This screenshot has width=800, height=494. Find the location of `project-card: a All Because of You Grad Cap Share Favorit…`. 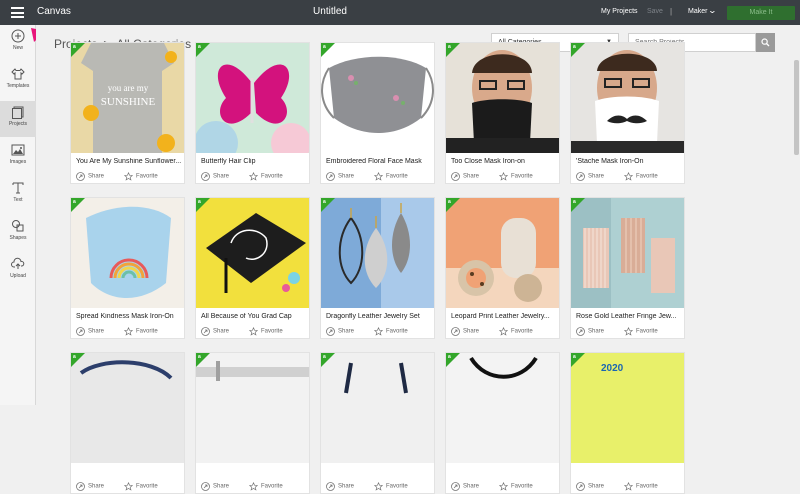

project-card: a All Because of You Grad Cap Share Favorit… is located at coordinates (252, 268).